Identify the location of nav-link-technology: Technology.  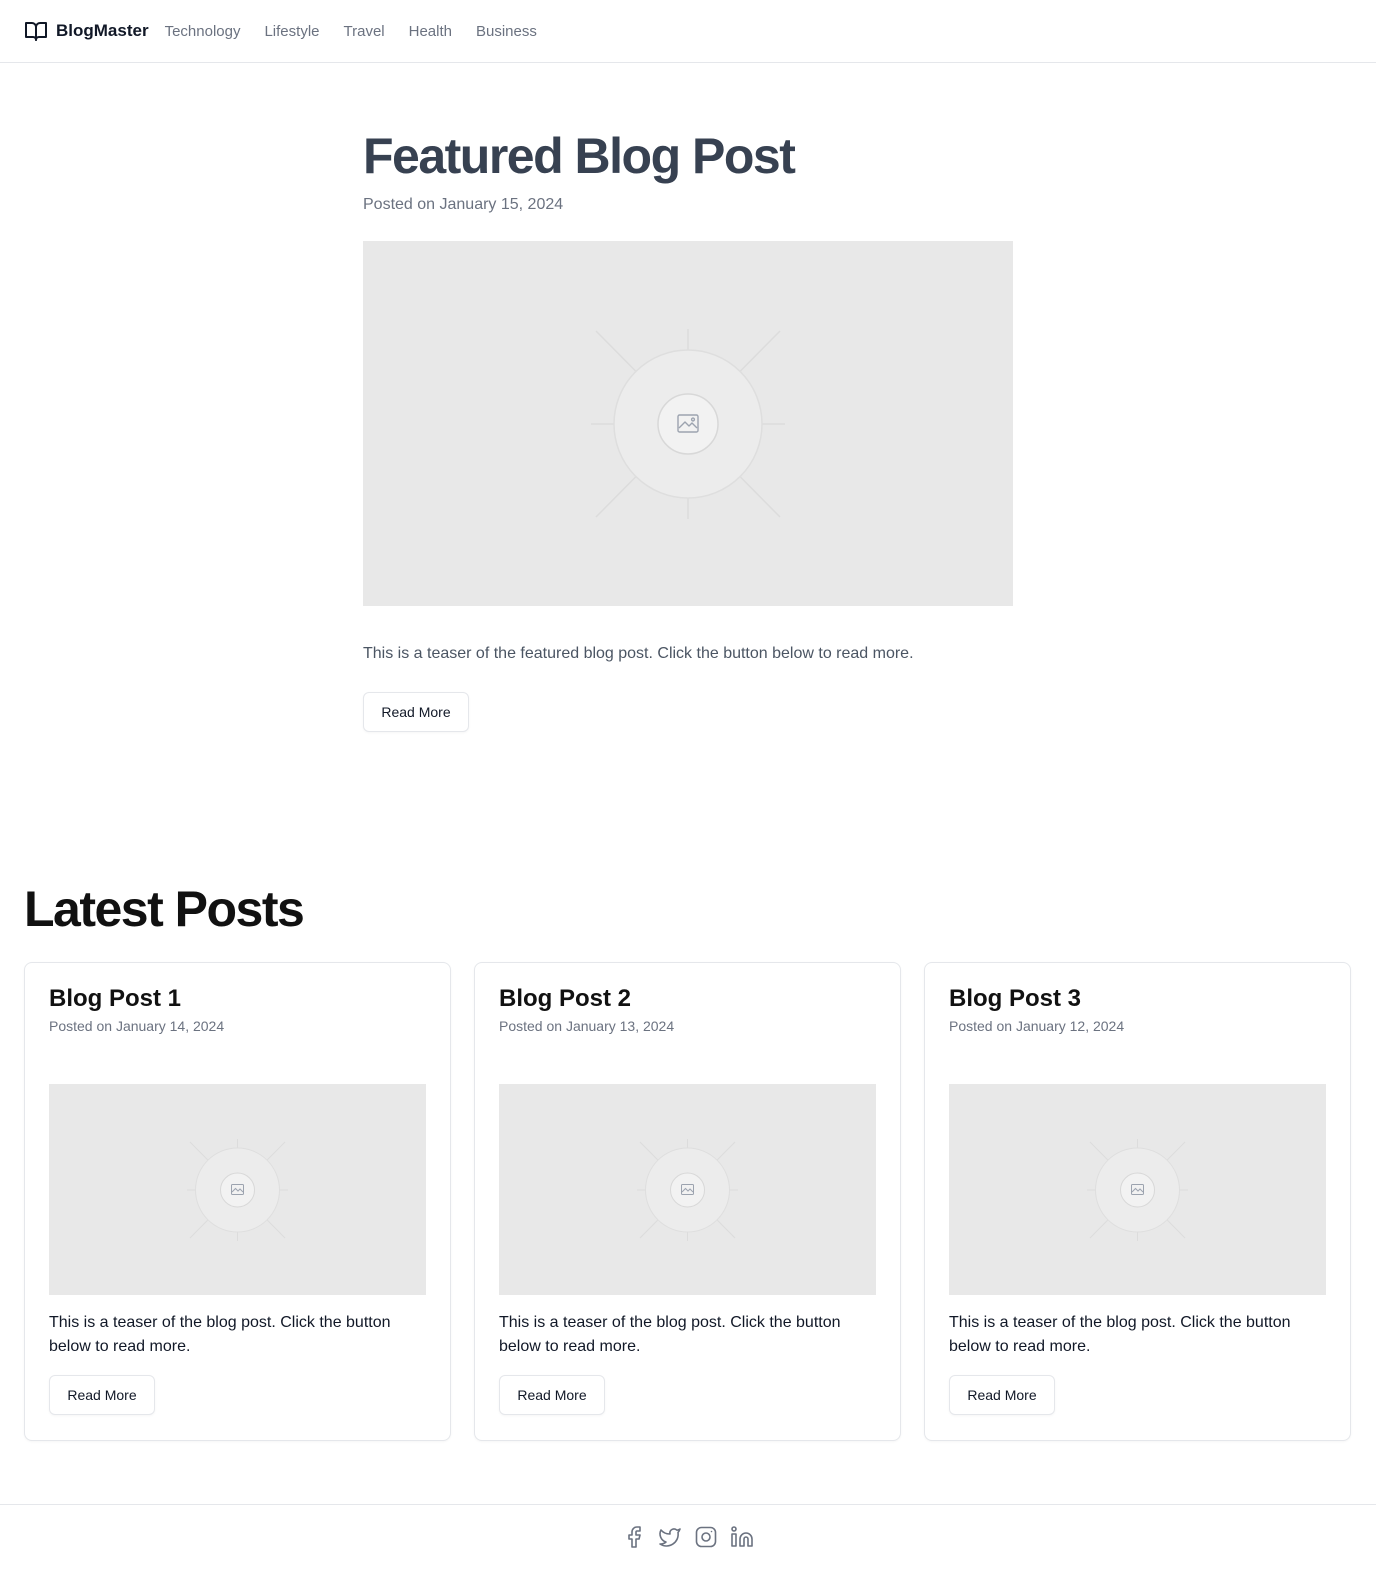
(203, 31).